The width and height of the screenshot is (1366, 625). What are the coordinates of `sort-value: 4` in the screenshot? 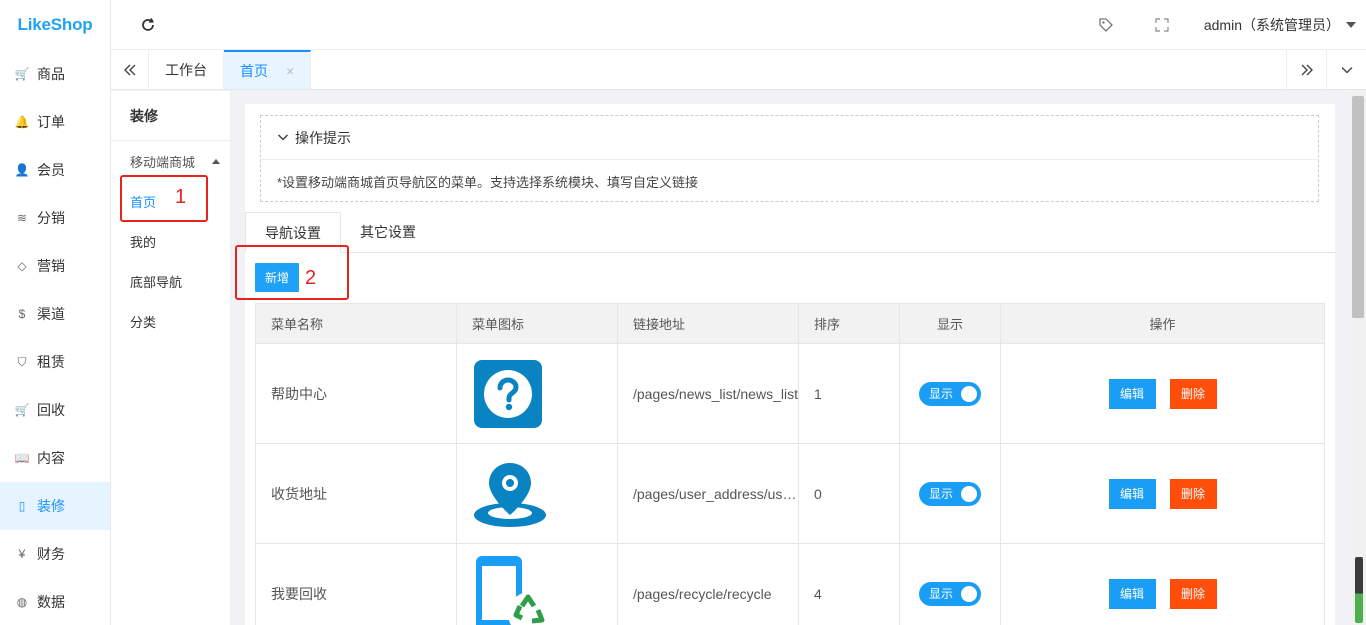 It's located at (849, 584).